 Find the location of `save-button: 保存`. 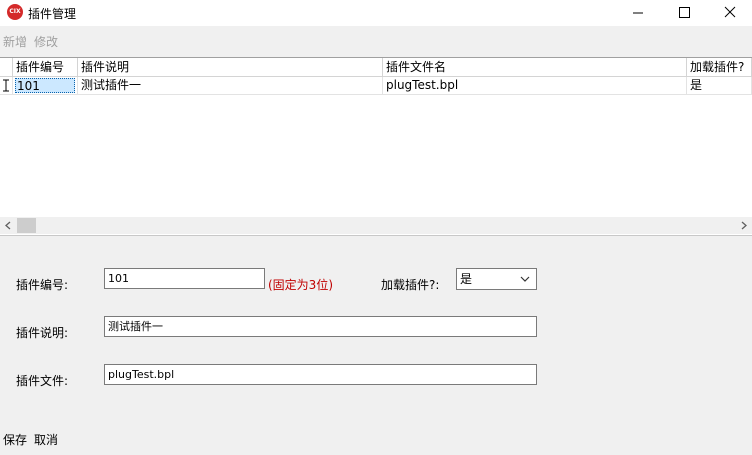

save-button: 保存 is located at coordinates (15, 439).